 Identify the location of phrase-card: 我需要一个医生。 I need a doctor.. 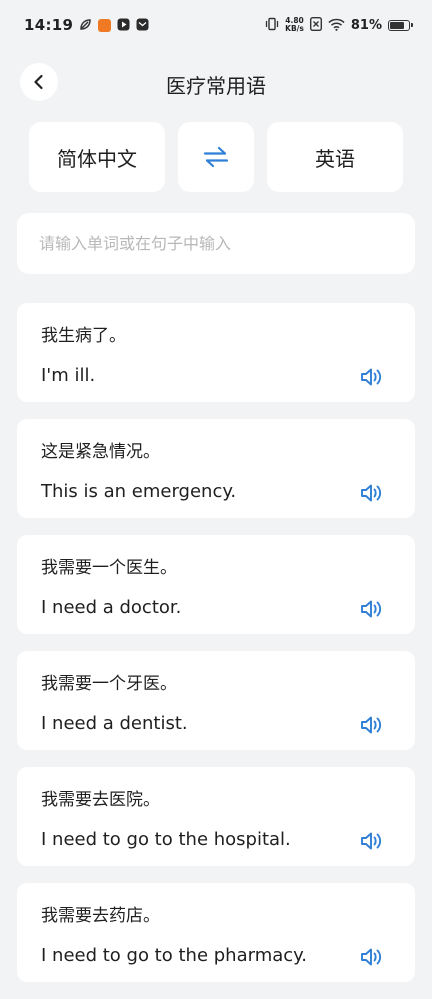
(216, 584).